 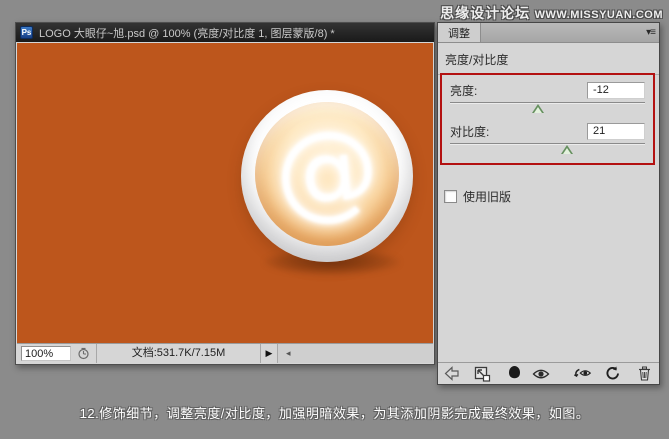 I want to click on use-legacy-label: 使用旧版, so click(x=487, y=197).